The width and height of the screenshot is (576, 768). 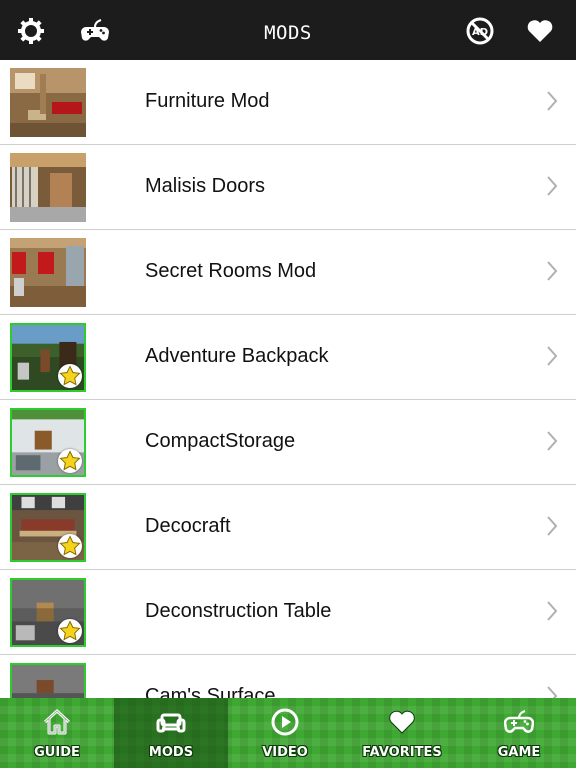 I want to click on list-item: Deconstruction Table, so click(x=288, y=612).